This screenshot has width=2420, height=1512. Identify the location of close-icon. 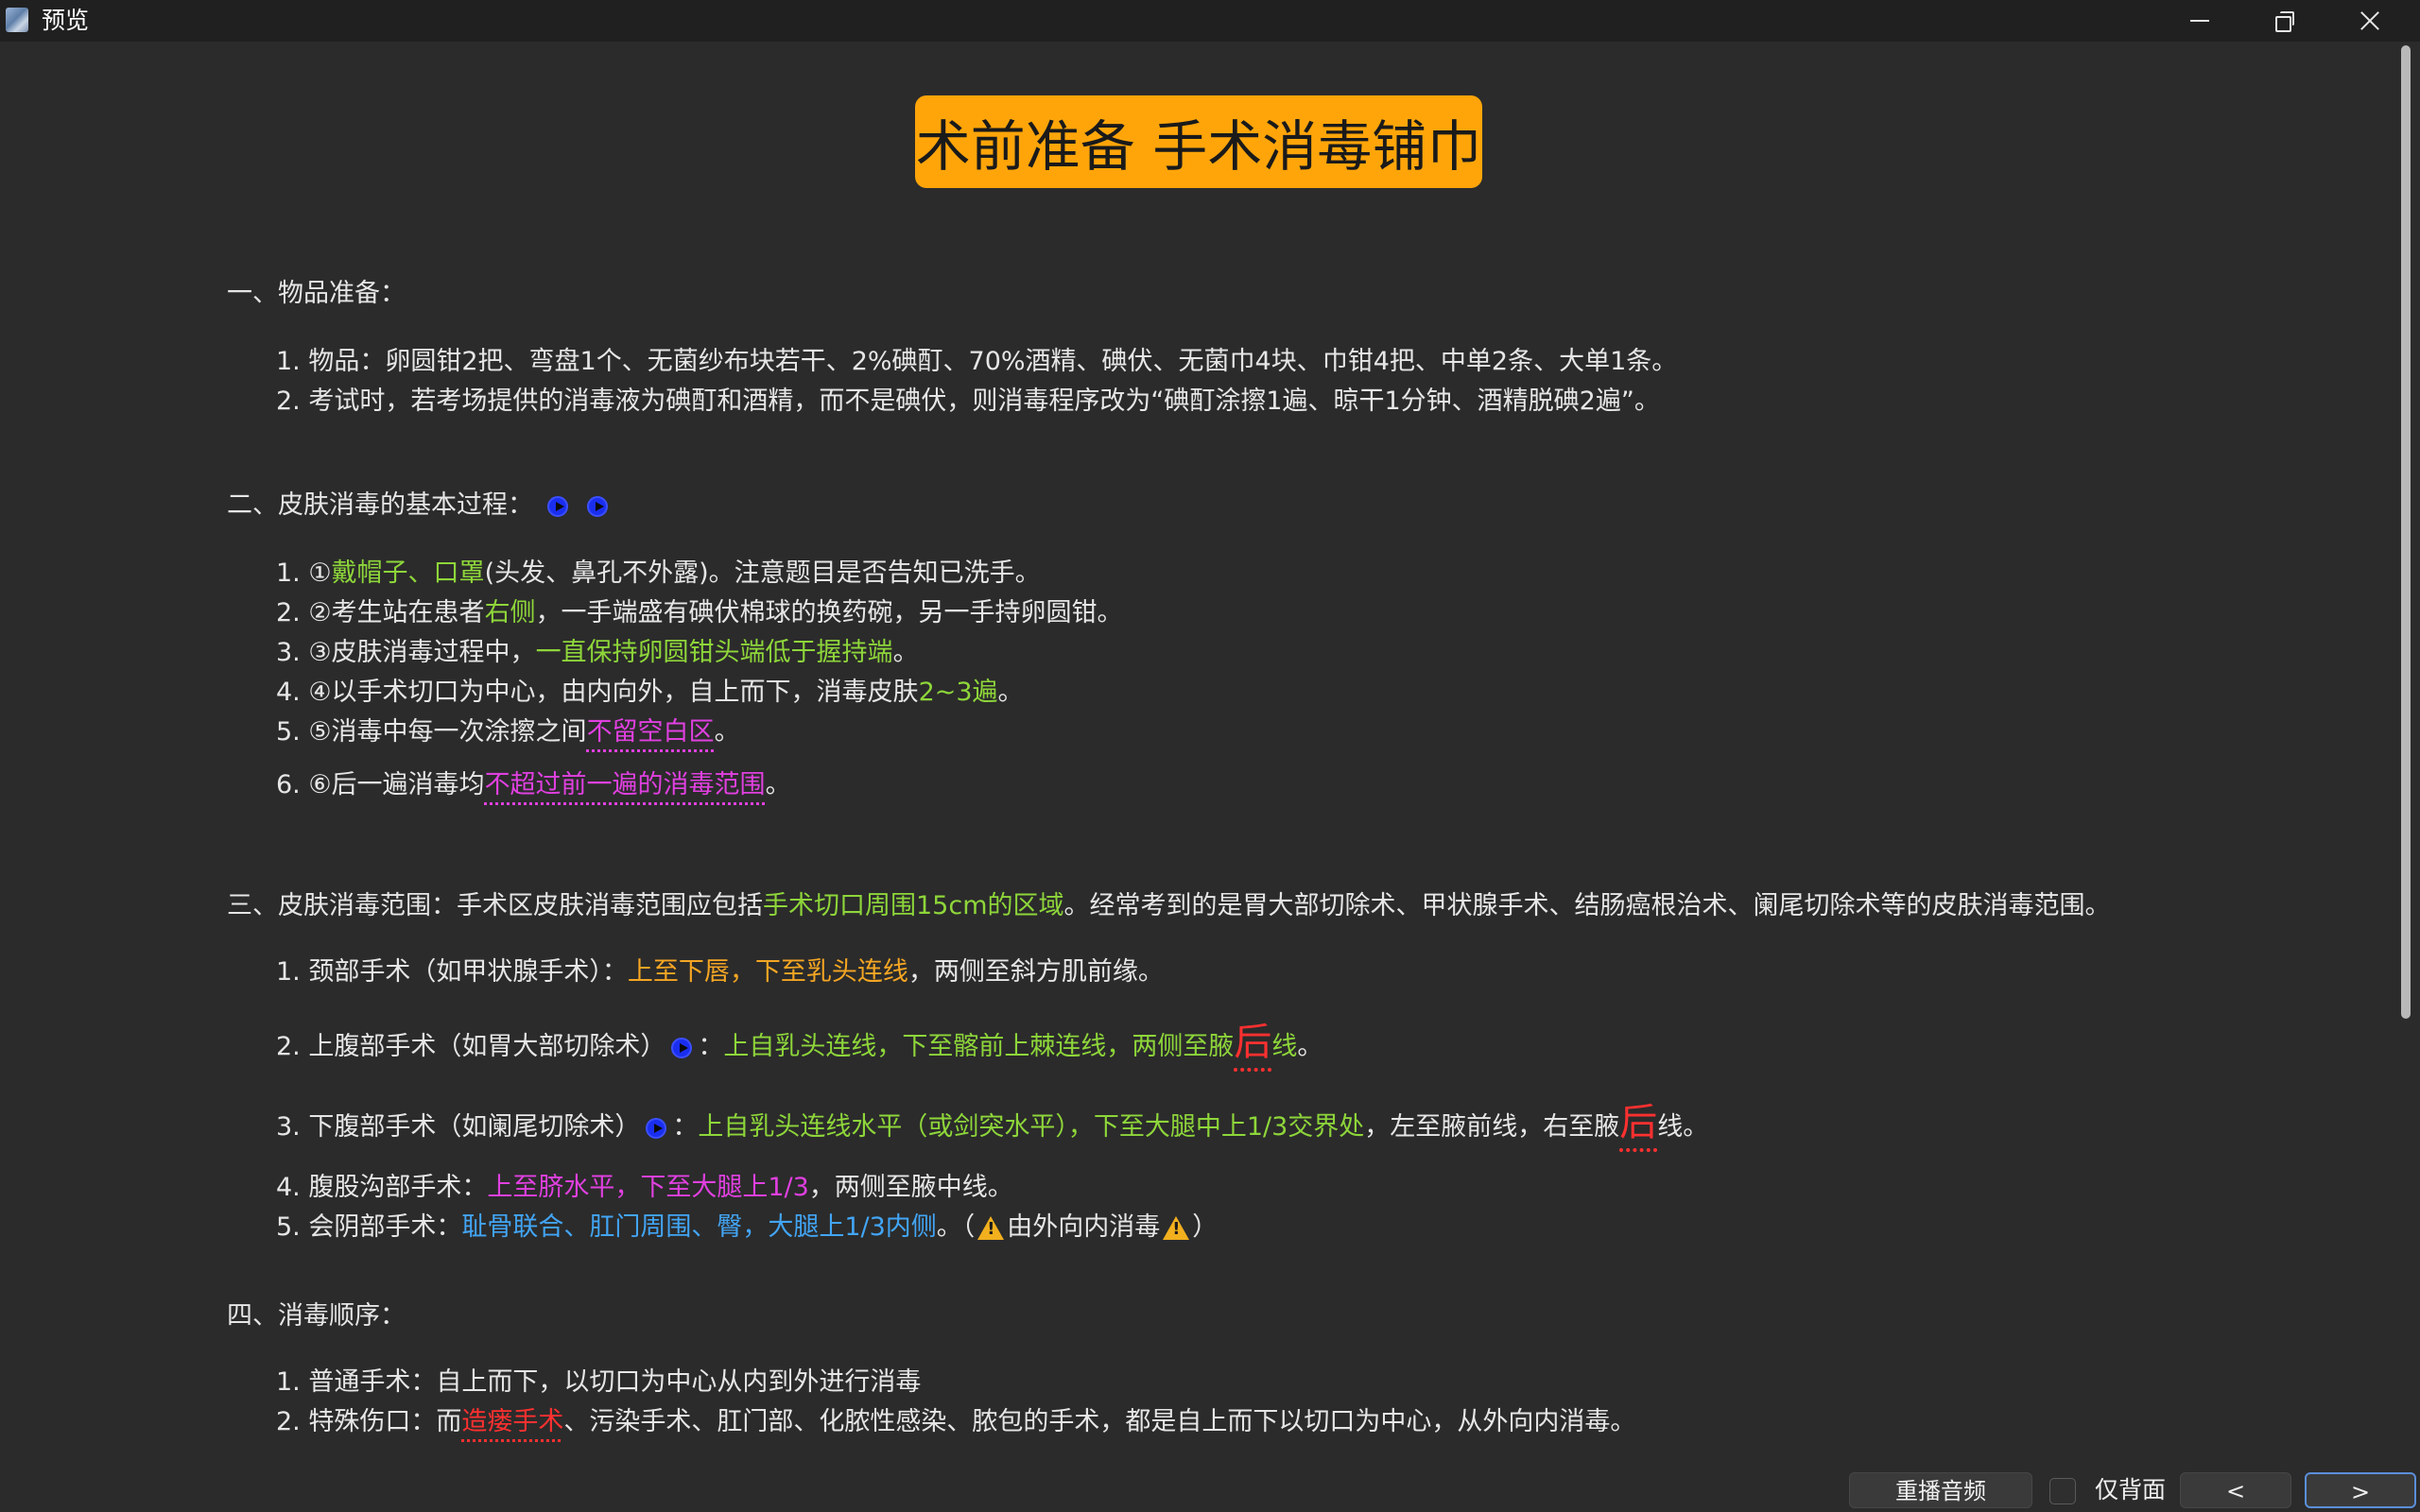
(2370, 20).